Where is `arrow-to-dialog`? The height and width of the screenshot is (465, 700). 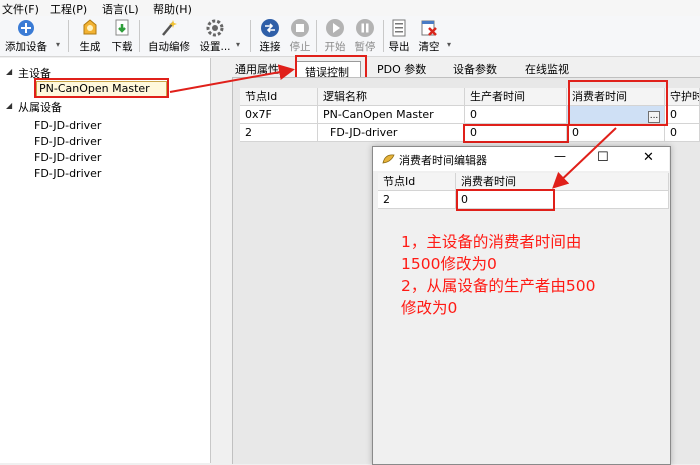 arrow-to-dialog is located at coordinates (584, 158).